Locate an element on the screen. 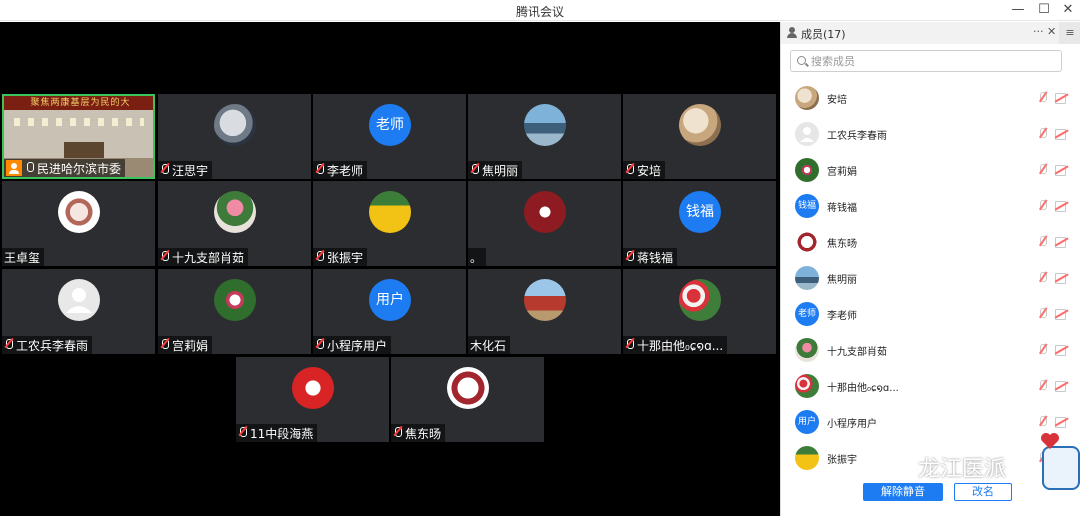  participant-name: 工农兵李春雨 is located at coordinates (52, 345).